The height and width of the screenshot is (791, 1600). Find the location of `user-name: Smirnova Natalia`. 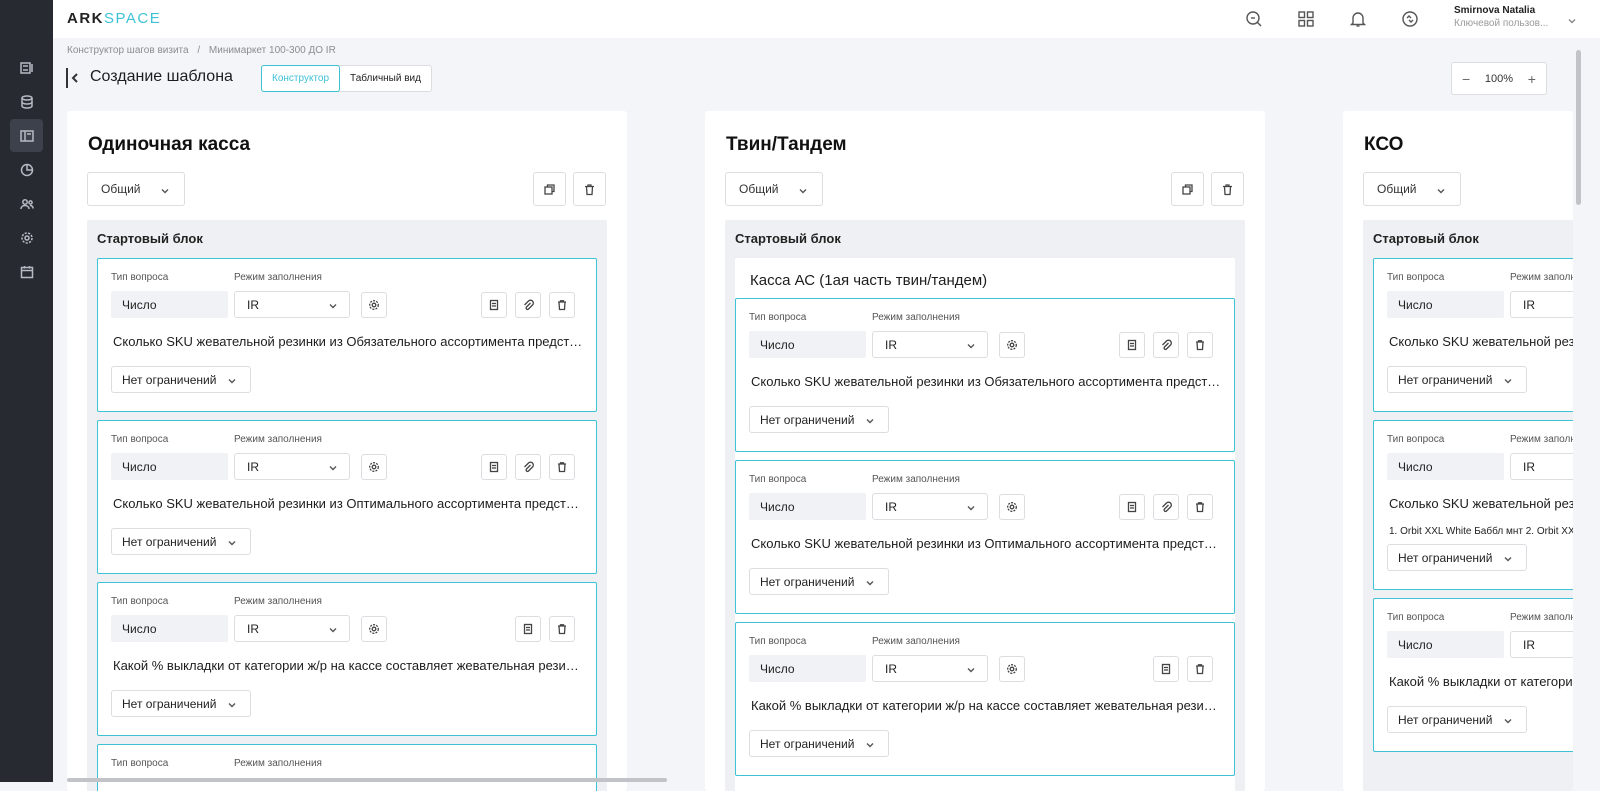

user-name: Smirnova Natalia is located at coordinates (1494, 10).